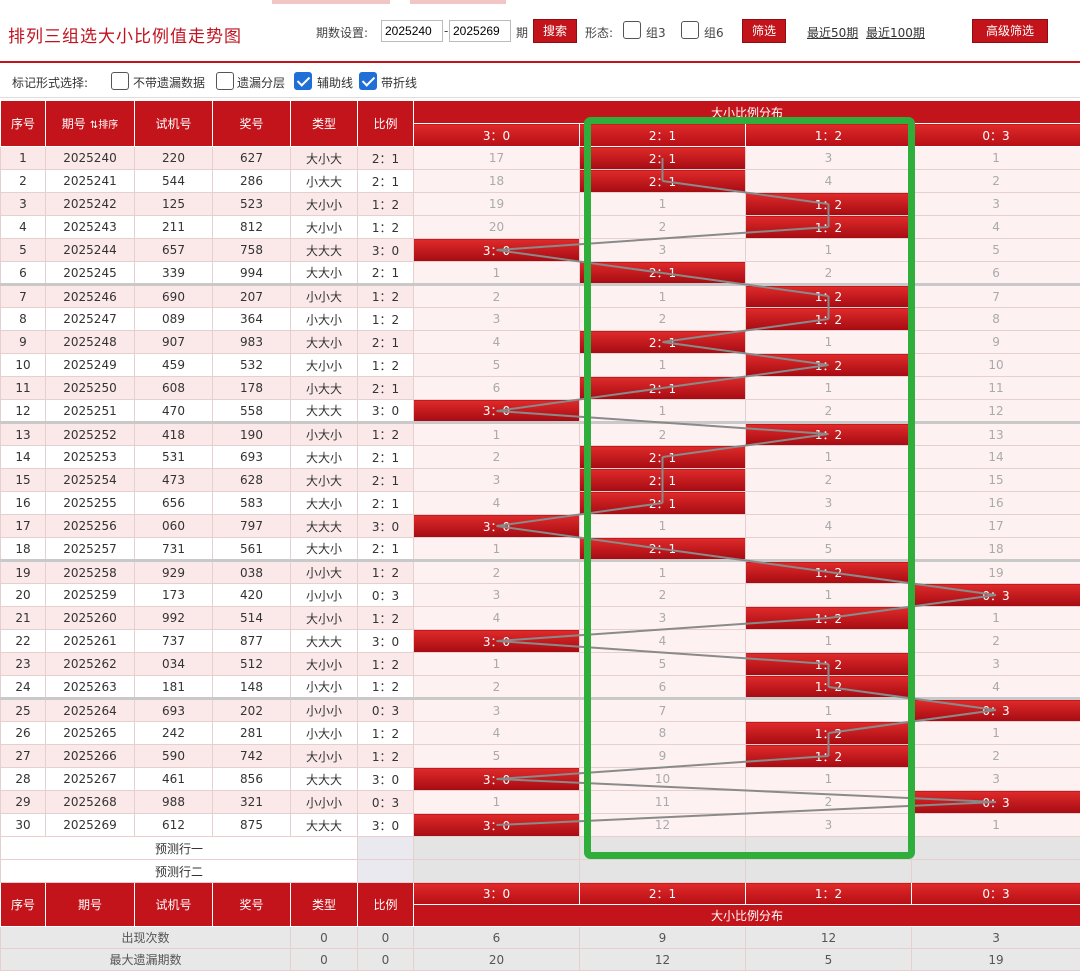 This screenshot has width=1080, height=973. What do you see at coordinates (251, 779) in the screenshot?
I see `row-prize-number: 856` at bounding box center [251, 779].